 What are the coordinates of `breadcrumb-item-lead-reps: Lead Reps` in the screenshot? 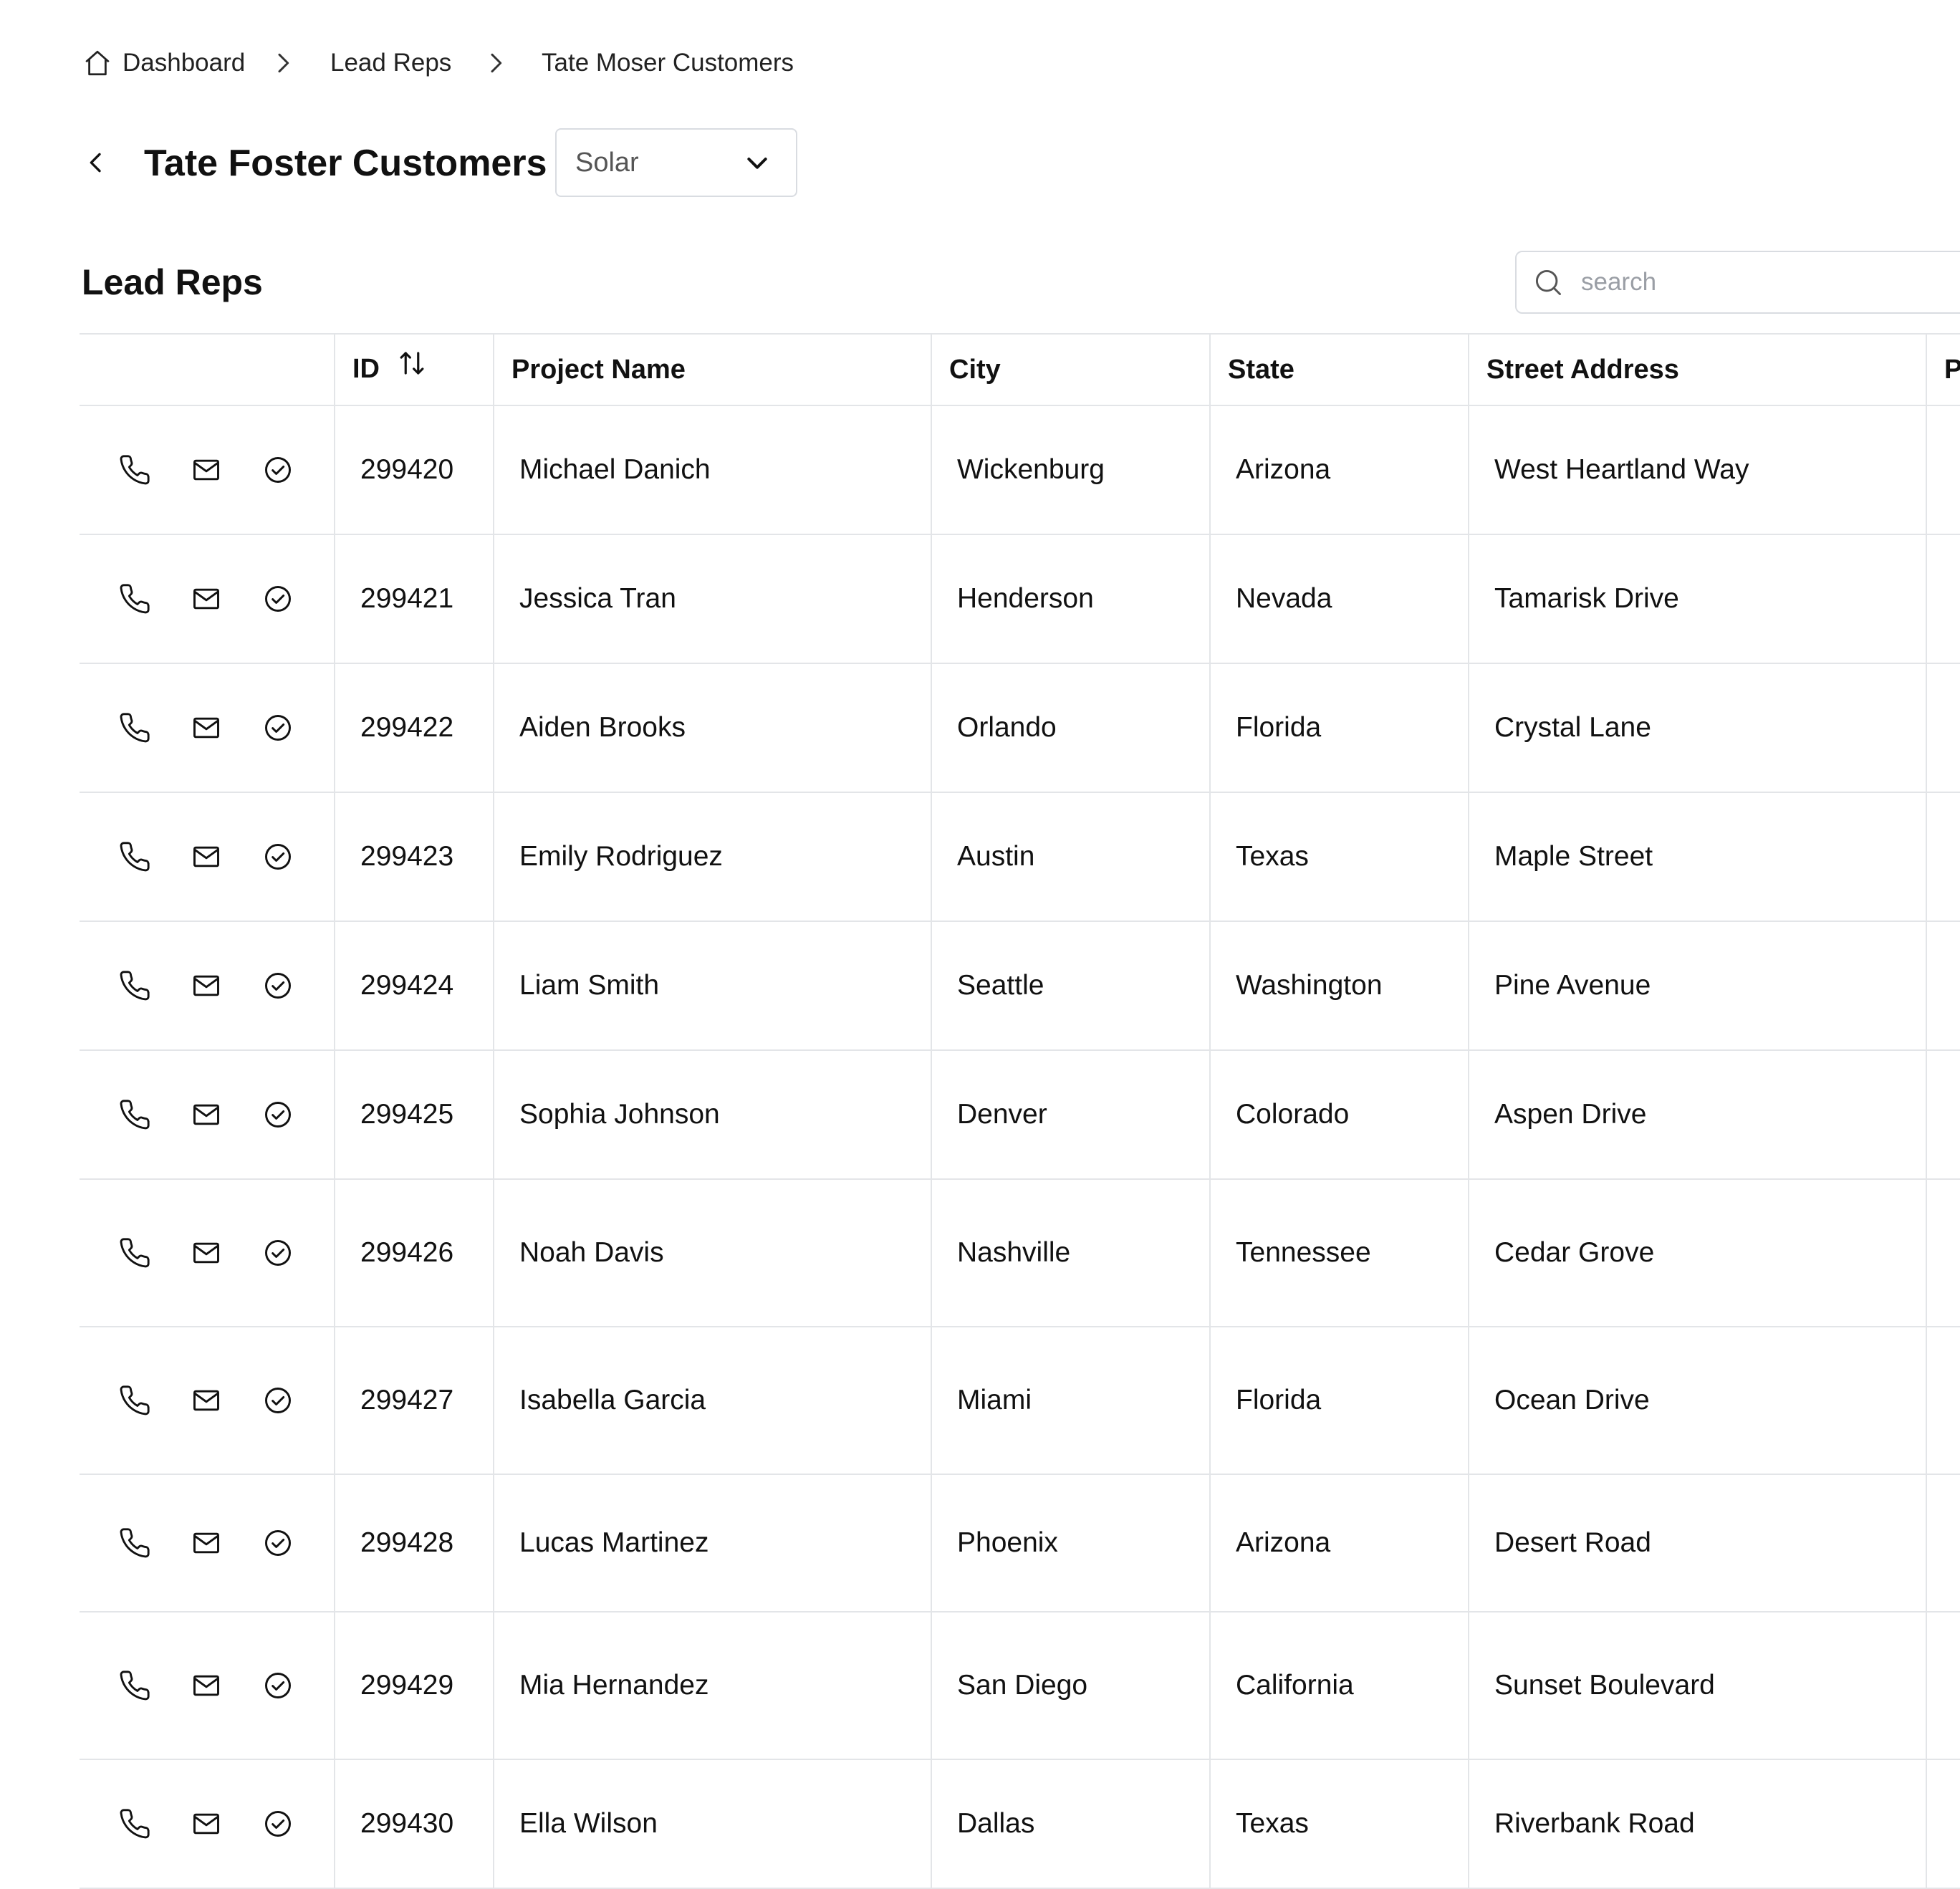 It's located at (390, 63).